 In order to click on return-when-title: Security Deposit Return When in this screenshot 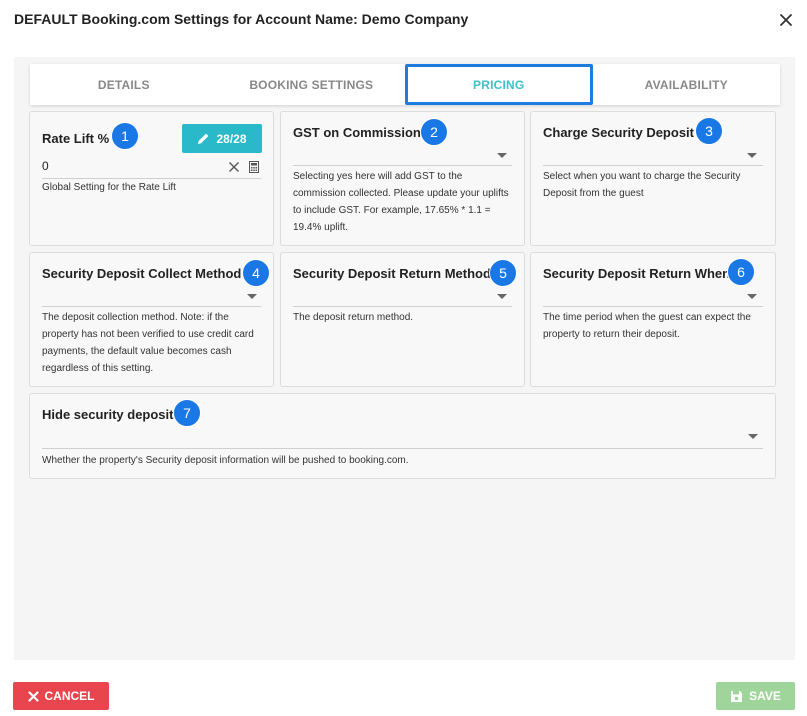, I will do `click(637, 273)`.